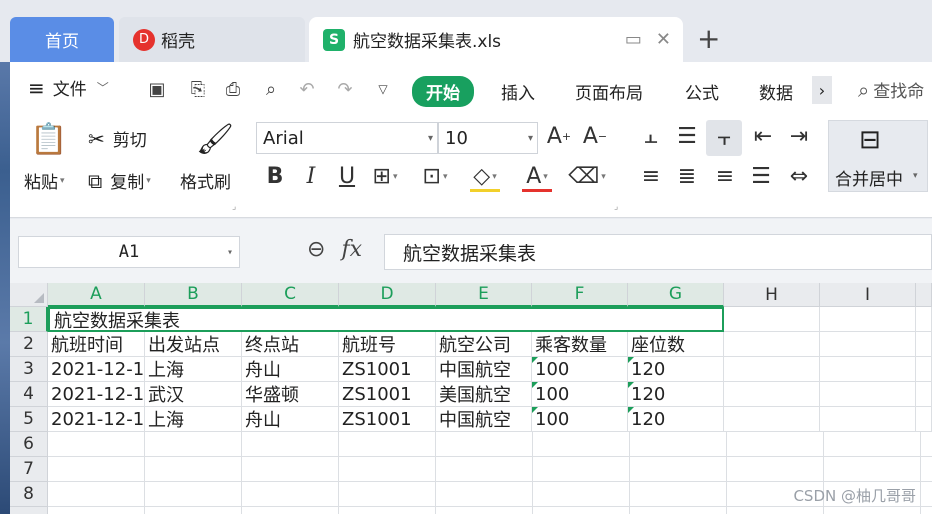  What do you see at coordinates (651, 176) in the screenshot?
I see `align-left-icon: ≡` at bounding box center [651, 176].